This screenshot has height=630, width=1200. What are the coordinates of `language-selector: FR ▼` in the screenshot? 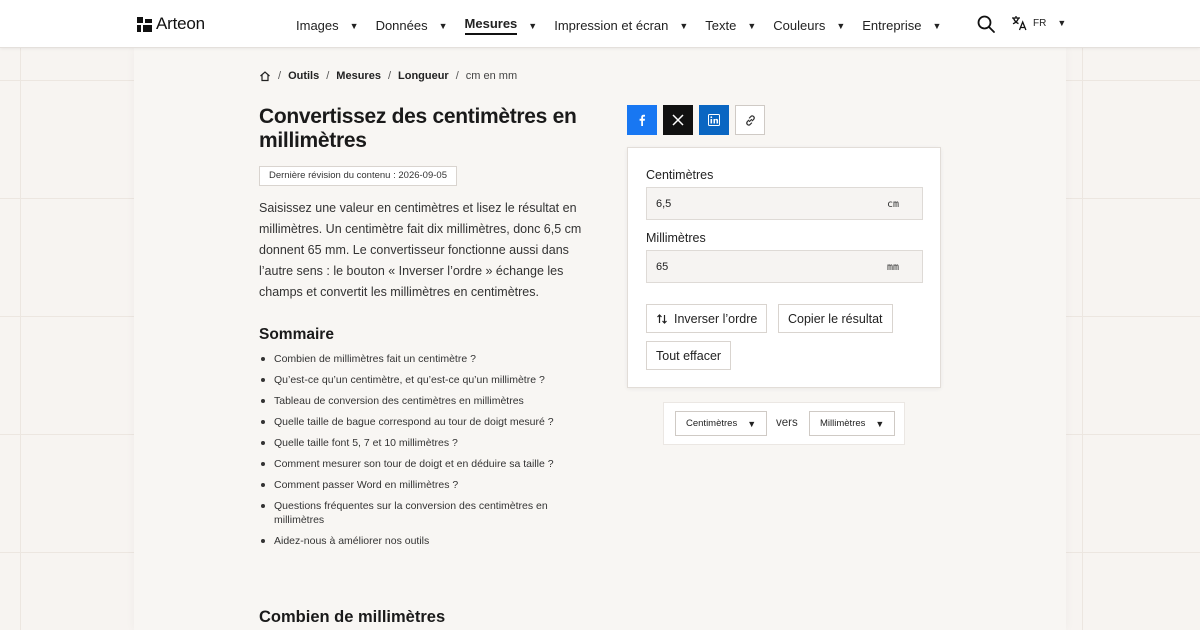 It's located at (1038, 23).